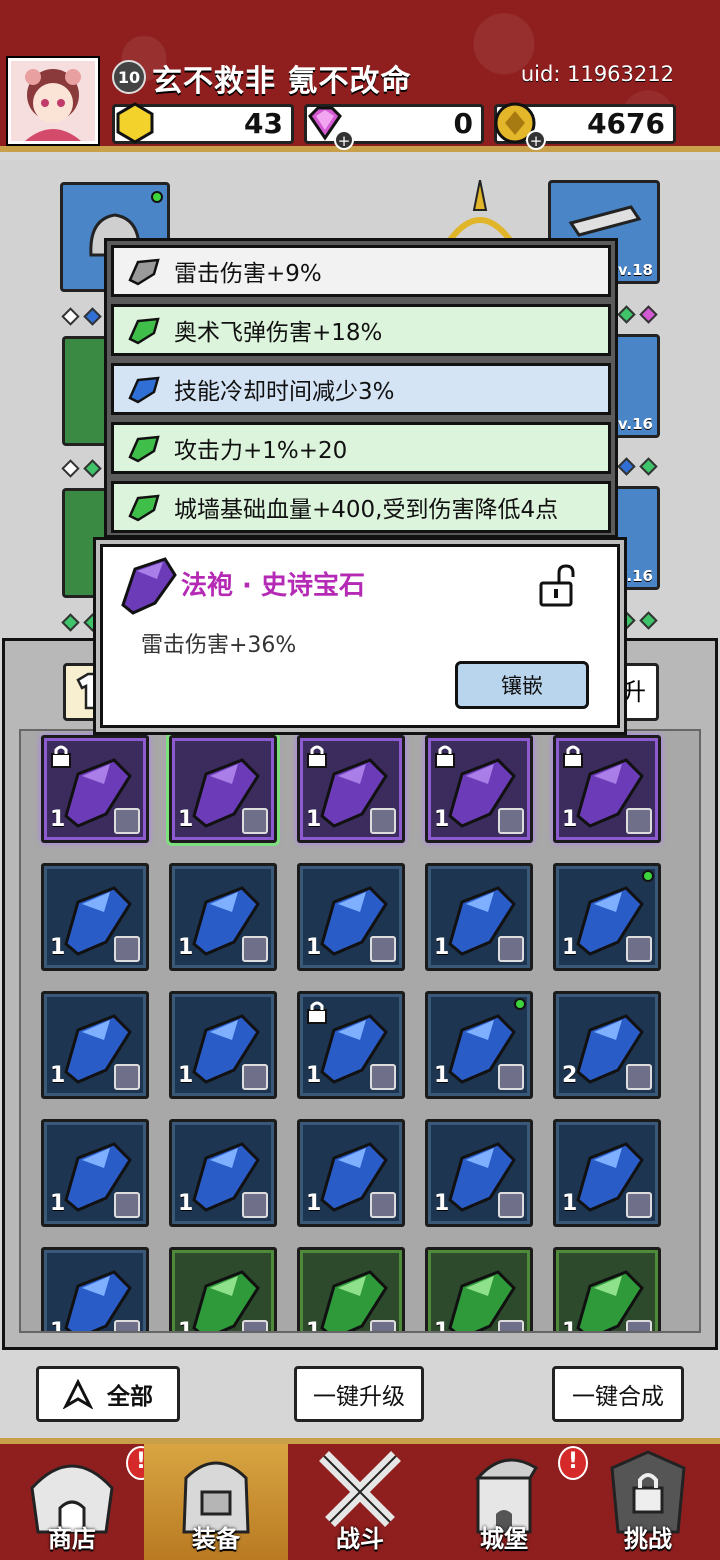  Describe the element at coordinates (248, 274) in the screenshot. I see `attribute-text: 雷击伤害+9%` at that location.